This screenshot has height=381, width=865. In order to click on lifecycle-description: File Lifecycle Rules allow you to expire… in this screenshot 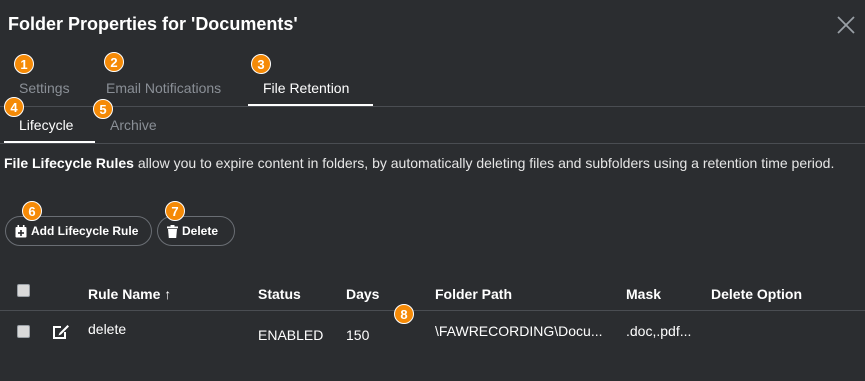, I will do `click(429, 163)`.